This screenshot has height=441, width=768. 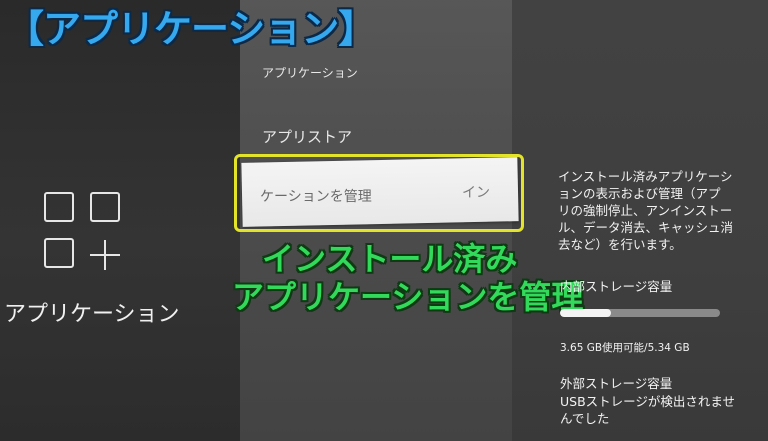 What do you see at coordinates (85, 233) in the screenshot?
I see `apps-grid-plus-icon` at bounding box center [85, 233].